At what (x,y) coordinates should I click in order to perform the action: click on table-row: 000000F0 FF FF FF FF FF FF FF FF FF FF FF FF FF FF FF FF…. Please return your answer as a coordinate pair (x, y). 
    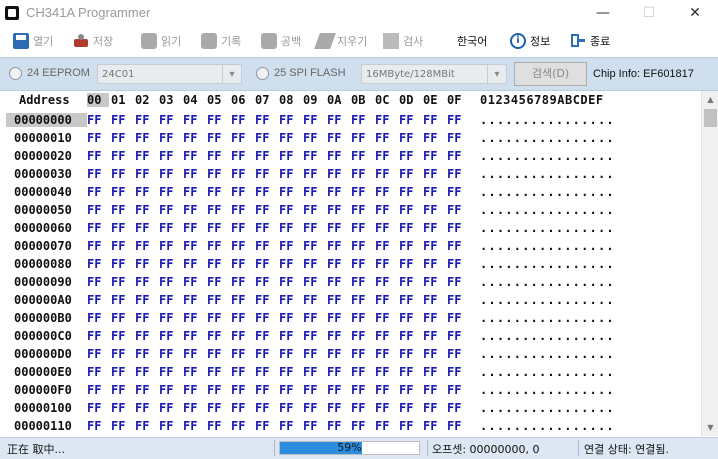
    Looking at the image, I should click on (350, 390).